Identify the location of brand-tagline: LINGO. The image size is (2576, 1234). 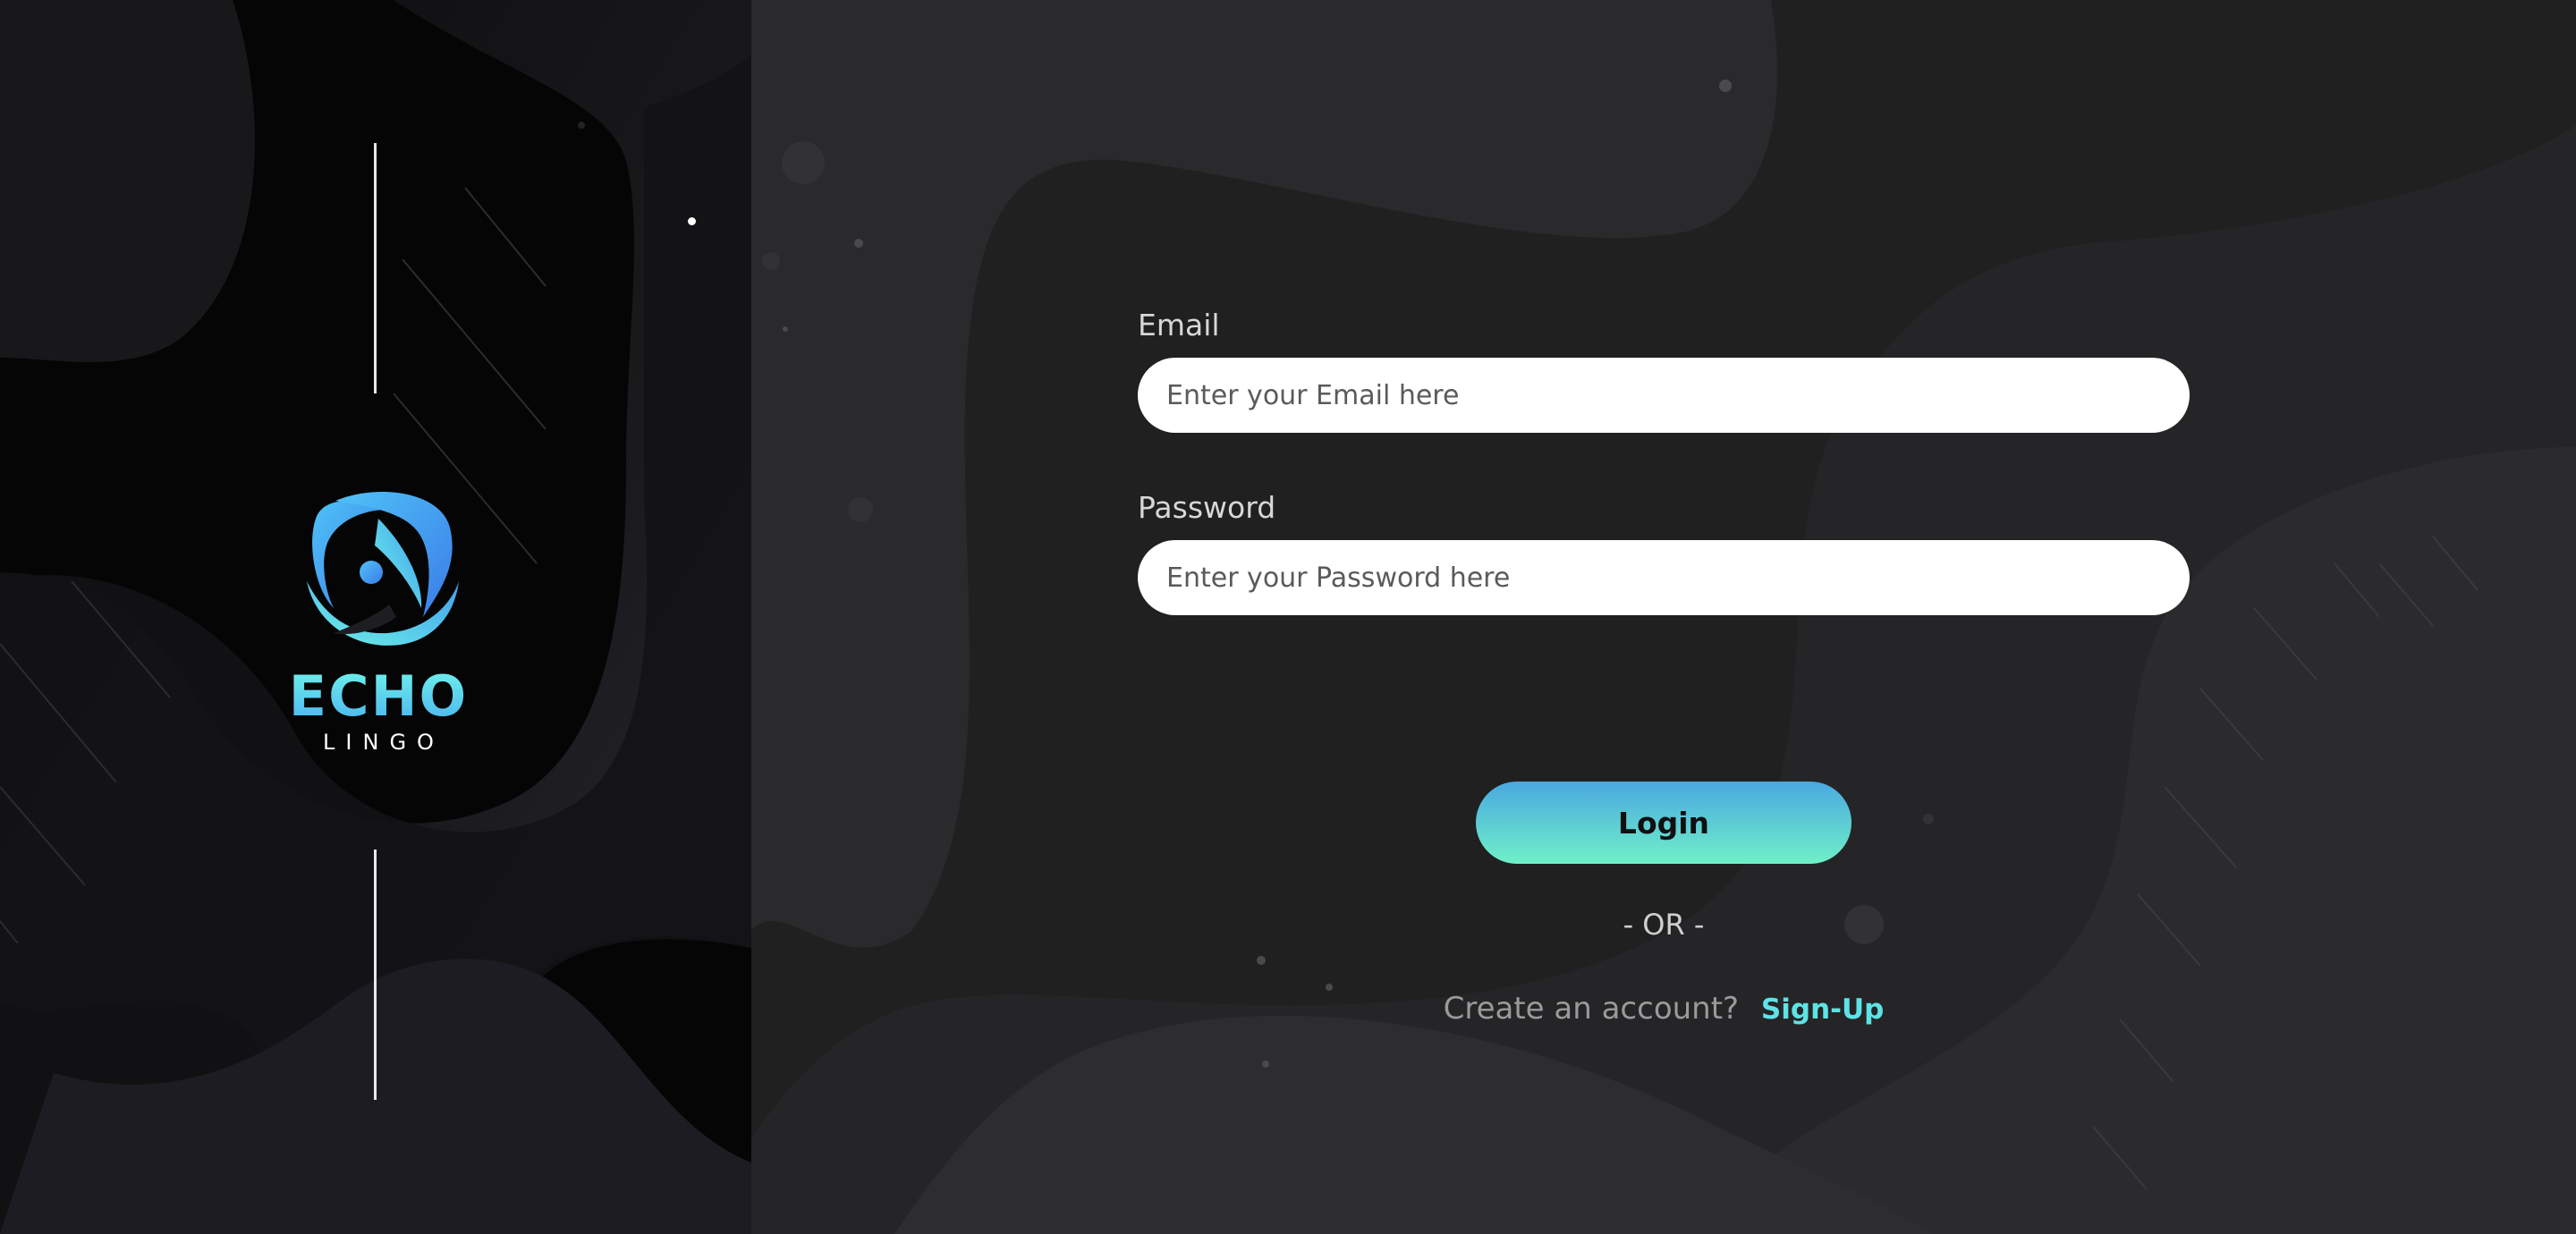
(384, 742).